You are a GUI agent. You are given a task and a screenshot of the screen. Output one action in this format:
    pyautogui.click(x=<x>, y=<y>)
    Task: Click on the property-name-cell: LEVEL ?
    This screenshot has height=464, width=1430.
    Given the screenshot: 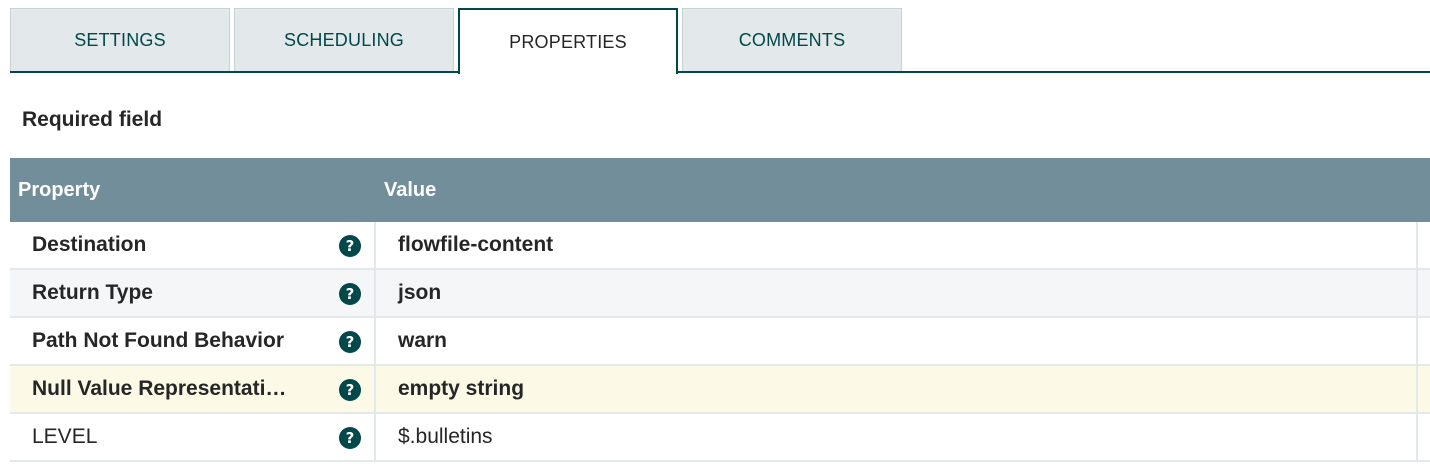 What is the action you would take?
    pyautogui.click(x=193, y=437)
    